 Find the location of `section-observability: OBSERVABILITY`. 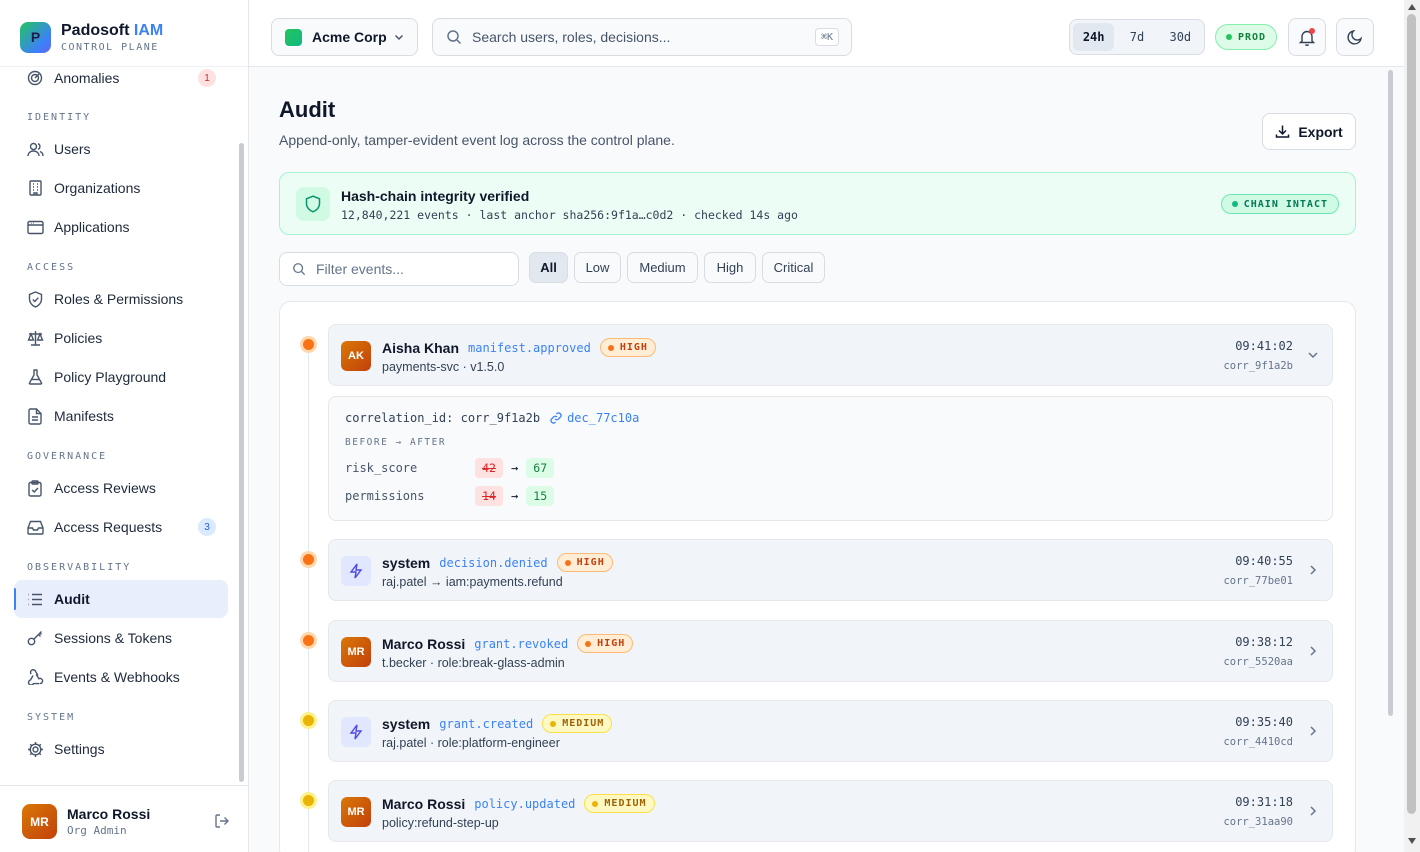

section-observability: OBSERVABILITY is located at coordinates (79, 567).